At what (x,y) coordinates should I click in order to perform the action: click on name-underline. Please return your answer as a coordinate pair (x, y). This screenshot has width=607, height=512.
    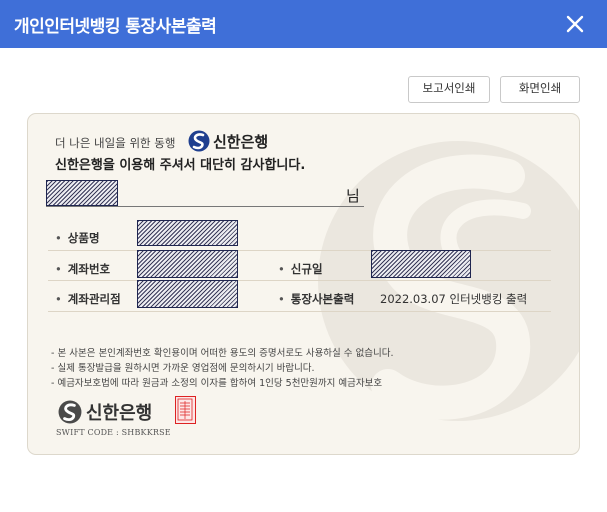
    Looking at the image, I should click on (205, 206).